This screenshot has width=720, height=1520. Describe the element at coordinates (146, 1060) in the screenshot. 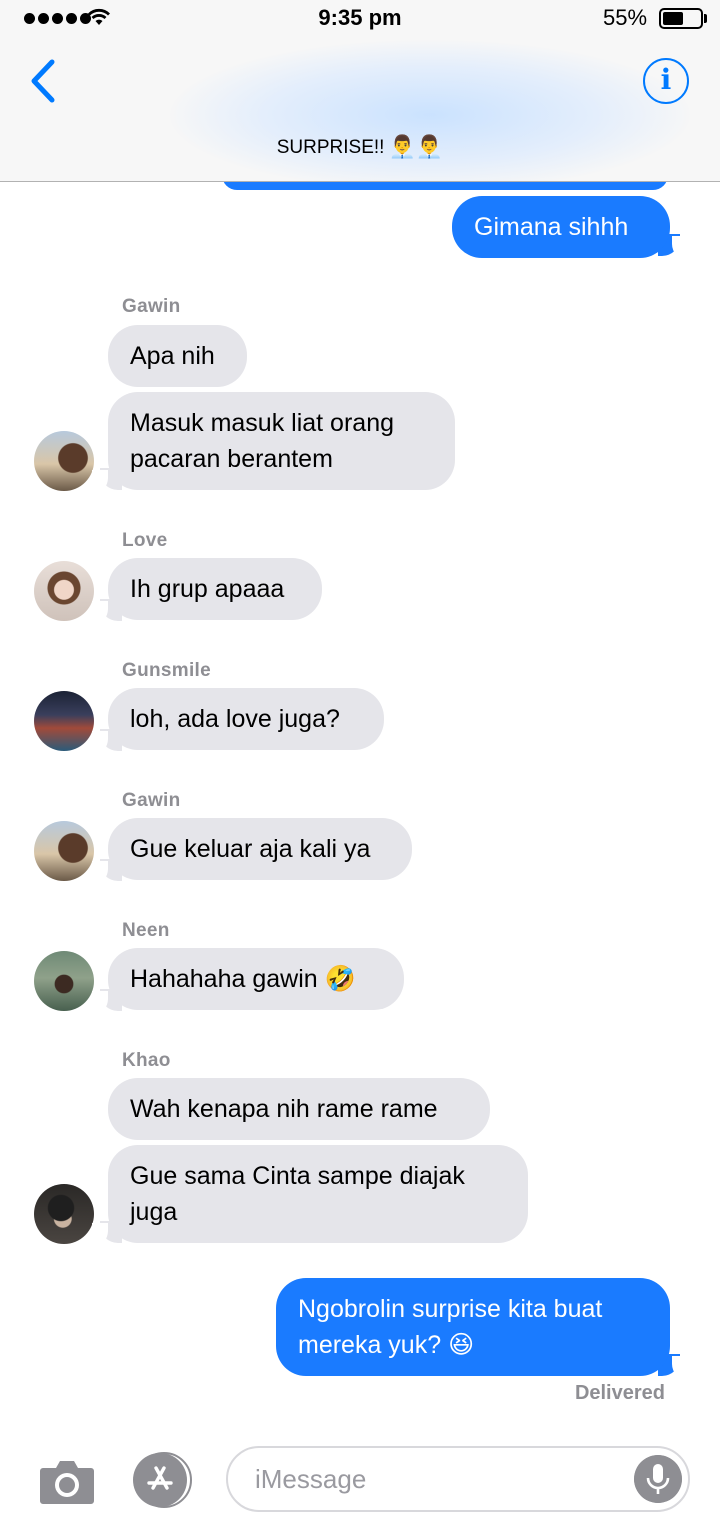

I see `sender-name: Khao` at that location.